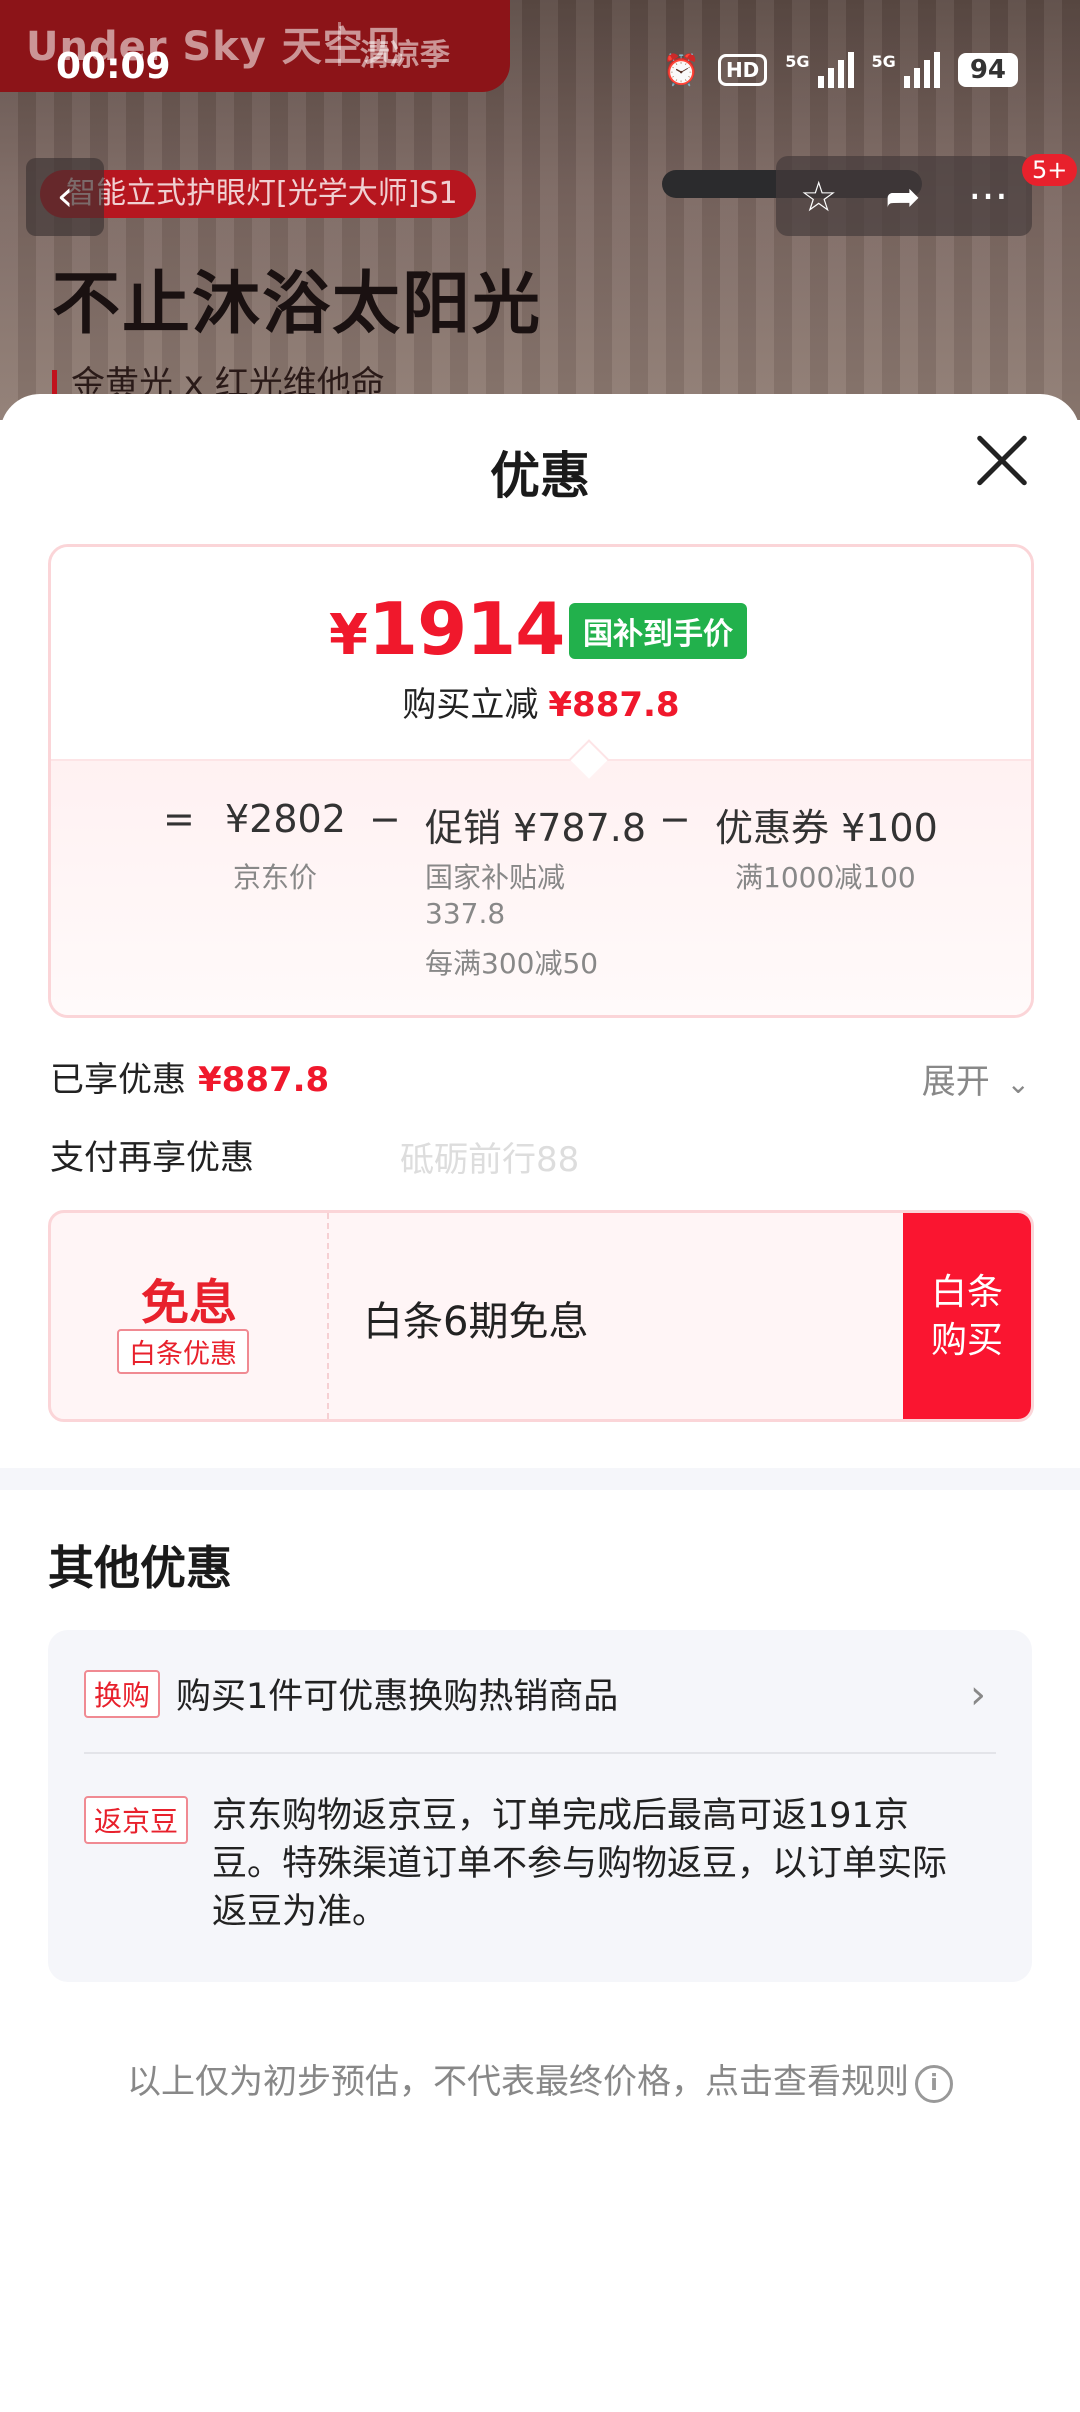 The height and width of the screenshot is (2412, 1080). What do you see at coordinates (987, 70) in the screenshot?
I see `battery-icon: 94` at bounding box center [987, 70].